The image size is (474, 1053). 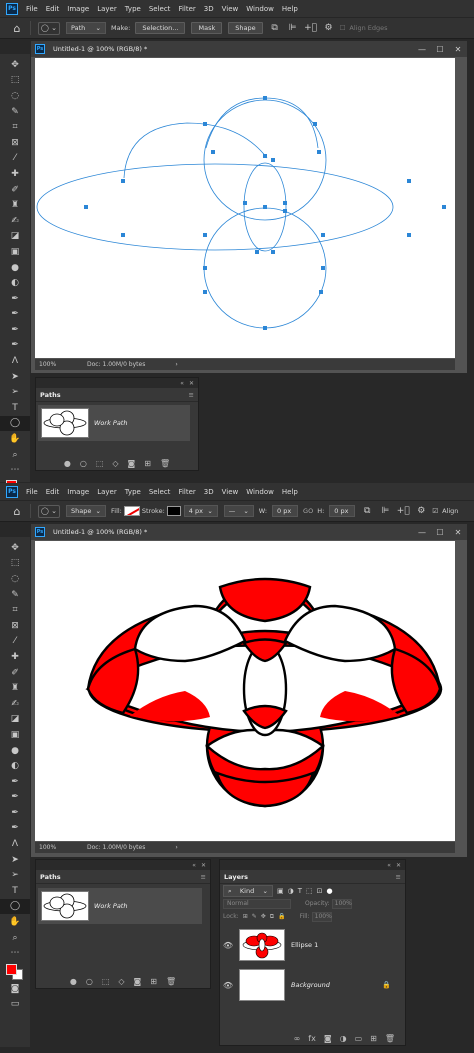 What do you see at coordinates (421, 511) in the screenshot?
I see `gear-icon: ⚙` at bounding box center [421, 511].